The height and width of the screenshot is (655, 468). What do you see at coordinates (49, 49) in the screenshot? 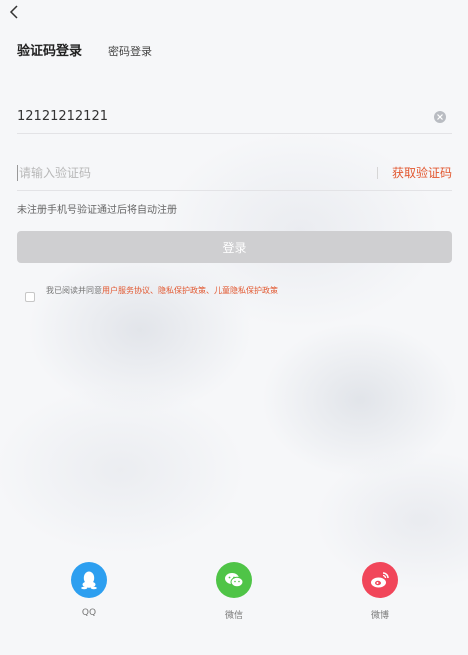
I see `tab-sms-login: 验证码登录` at bounding box center [49, 49].